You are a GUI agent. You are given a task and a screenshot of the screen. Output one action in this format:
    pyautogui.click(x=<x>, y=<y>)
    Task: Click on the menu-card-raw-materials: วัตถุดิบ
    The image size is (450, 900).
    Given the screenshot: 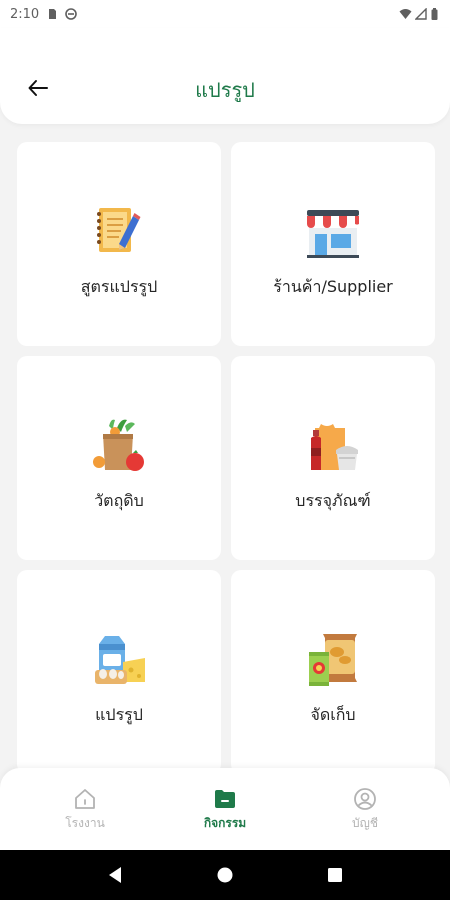 What is the action you would take?
    pyautogui.click(x=119, y=458)
    